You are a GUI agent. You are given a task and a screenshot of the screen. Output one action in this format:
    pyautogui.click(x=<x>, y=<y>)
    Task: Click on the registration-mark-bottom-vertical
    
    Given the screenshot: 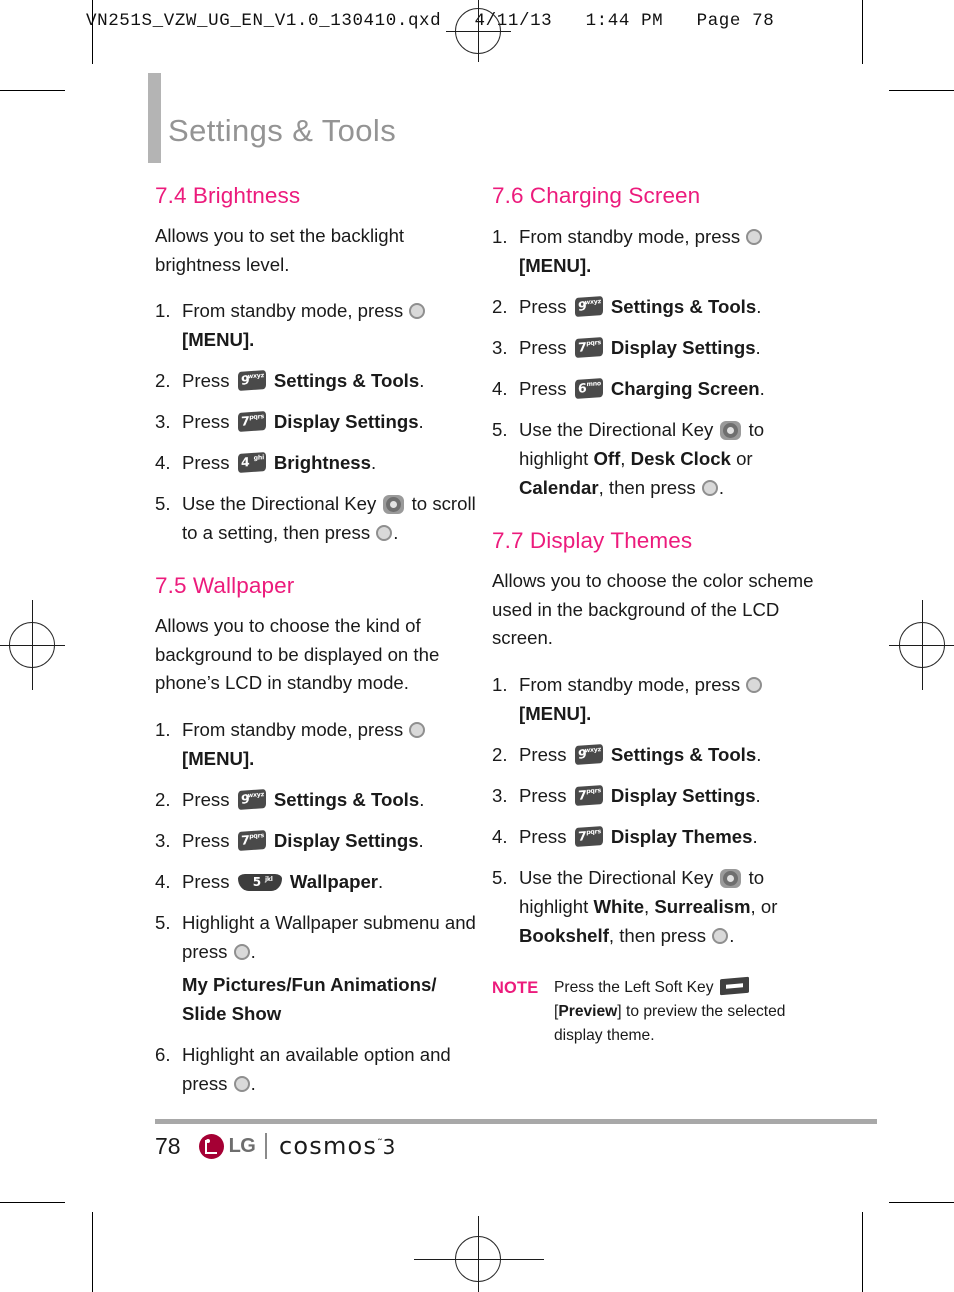 What is the action you would take?
    pyautogui.click(x=478, y=1254)
    